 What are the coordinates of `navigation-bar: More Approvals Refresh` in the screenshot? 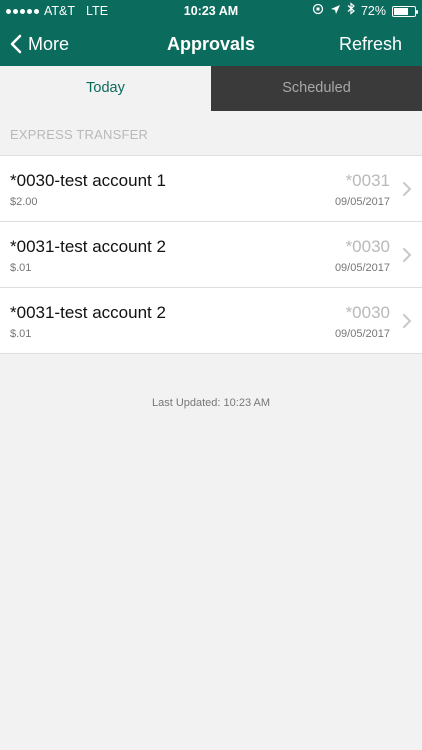 It's located at (211, 44).